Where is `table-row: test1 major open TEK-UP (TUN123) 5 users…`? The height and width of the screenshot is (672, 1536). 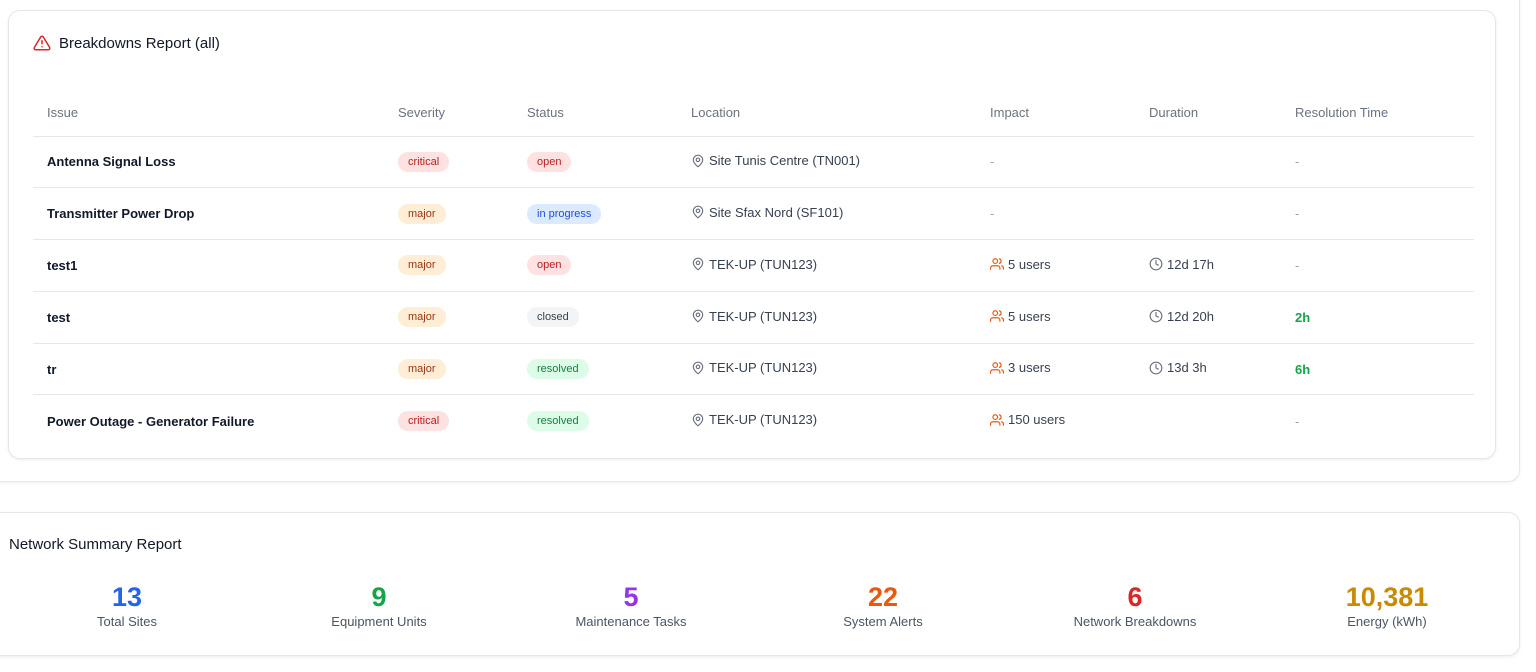 table-row: test1 major open TEK-UP (TUN123) 5 users… is located at coordinates (753, 265).